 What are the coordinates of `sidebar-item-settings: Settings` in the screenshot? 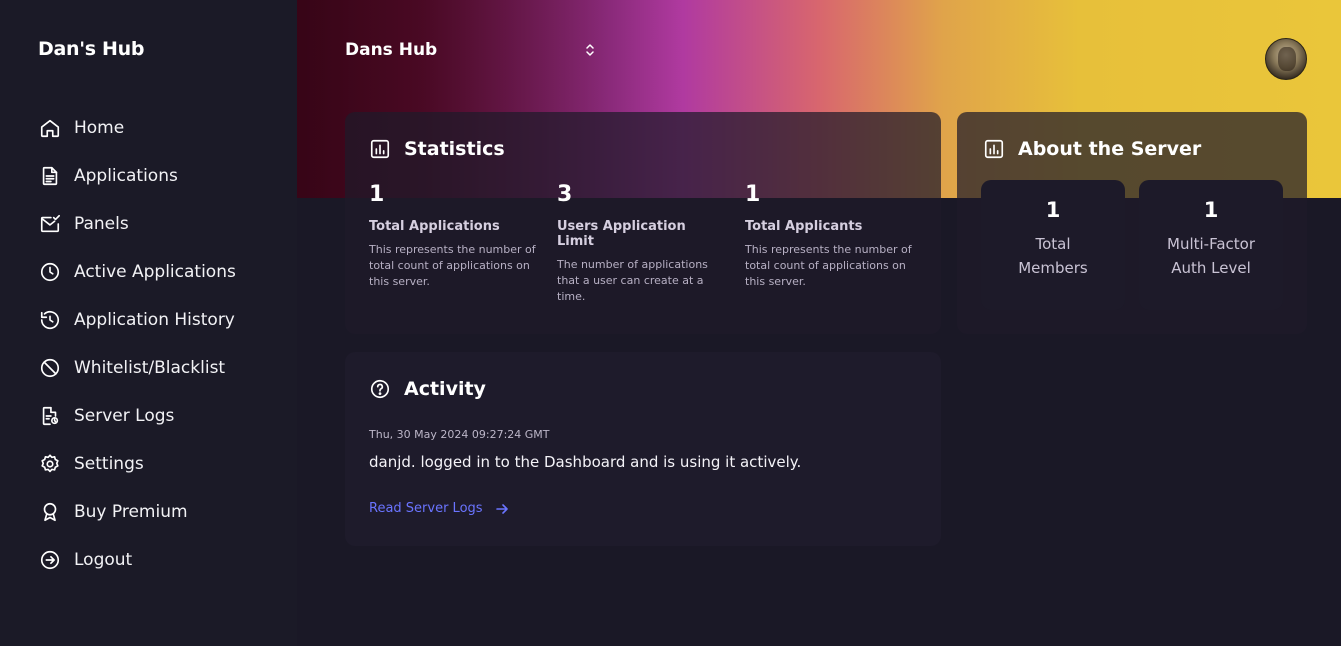 It's located at (137, 464).